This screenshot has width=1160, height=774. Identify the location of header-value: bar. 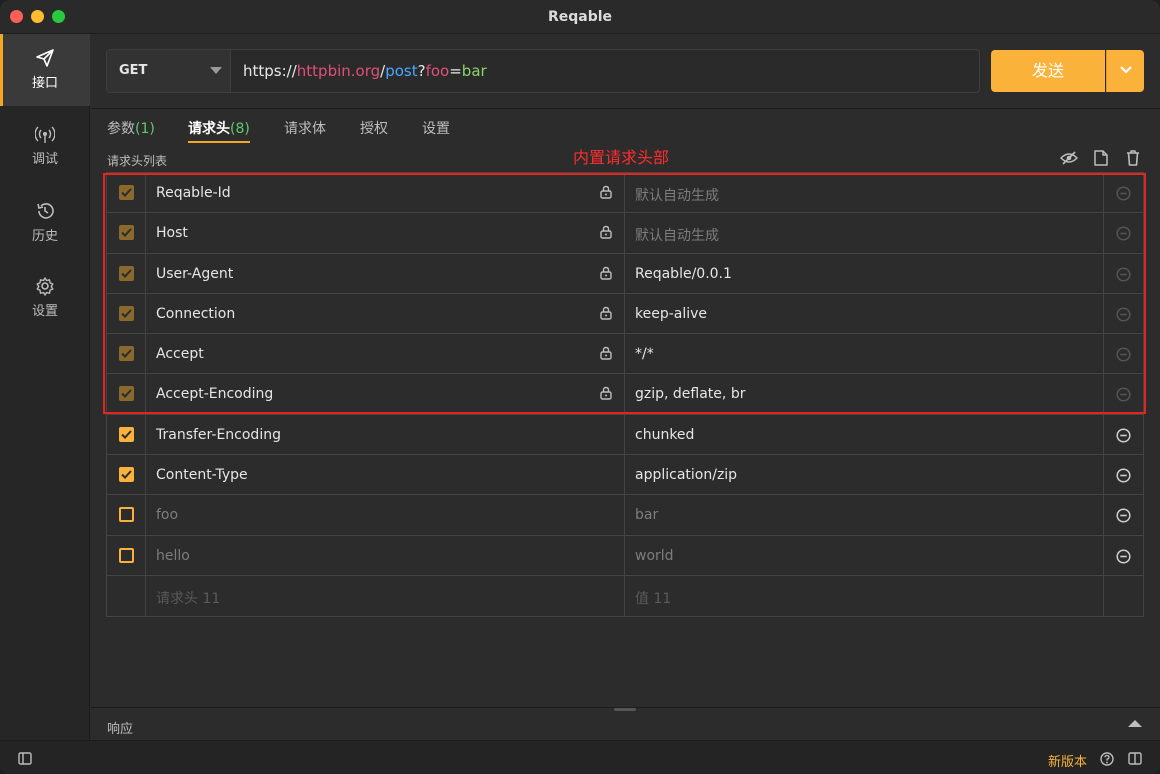
(647, 515).